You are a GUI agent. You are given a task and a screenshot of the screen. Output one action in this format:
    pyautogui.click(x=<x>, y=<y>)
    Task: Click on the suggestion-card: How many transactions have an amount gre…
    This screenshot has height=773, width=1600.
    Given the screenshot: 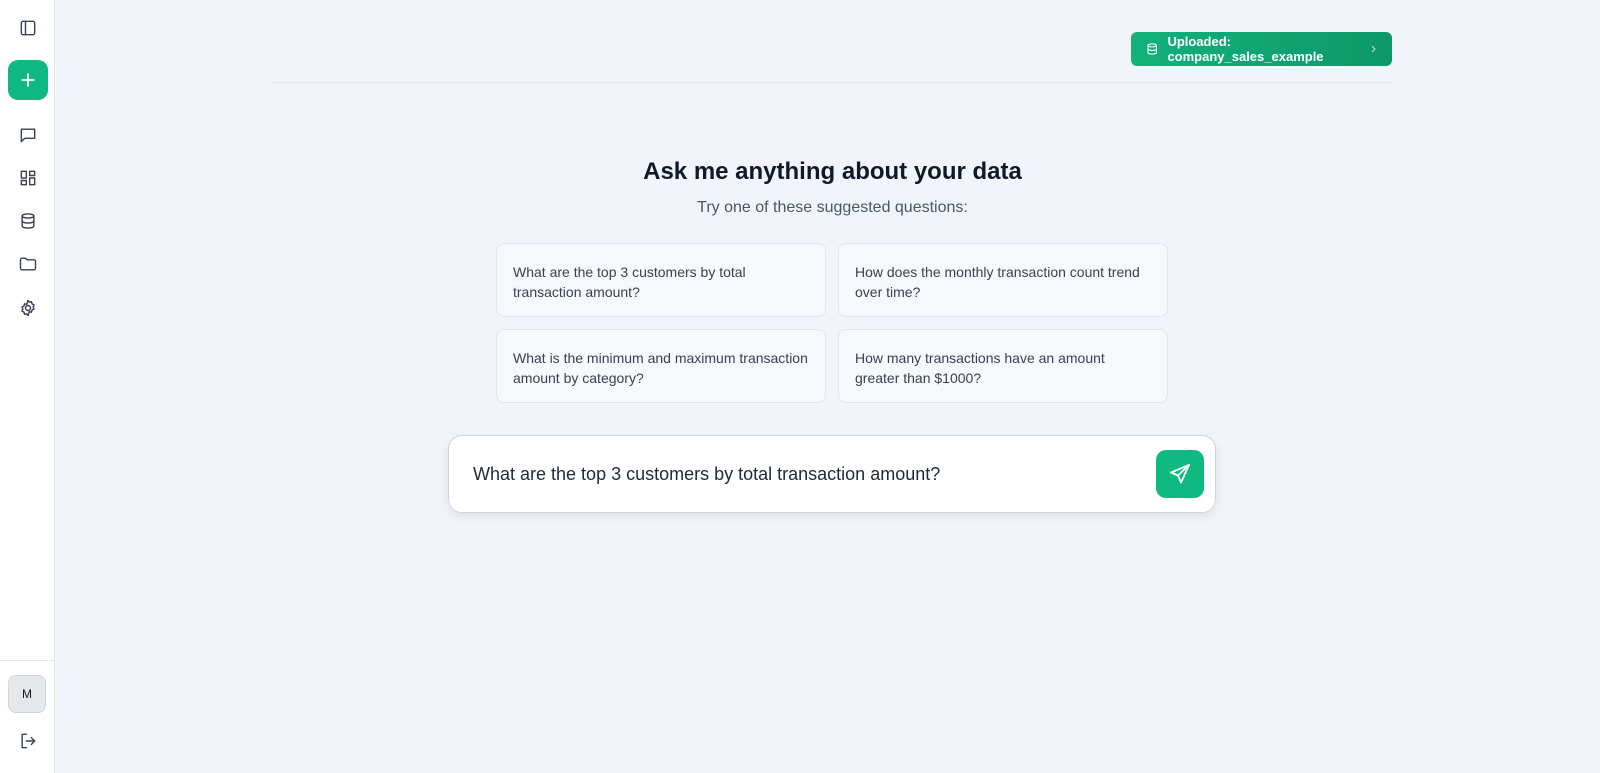 What is the action you would take?
    pyautogui.click(x=1003, y=366)
    